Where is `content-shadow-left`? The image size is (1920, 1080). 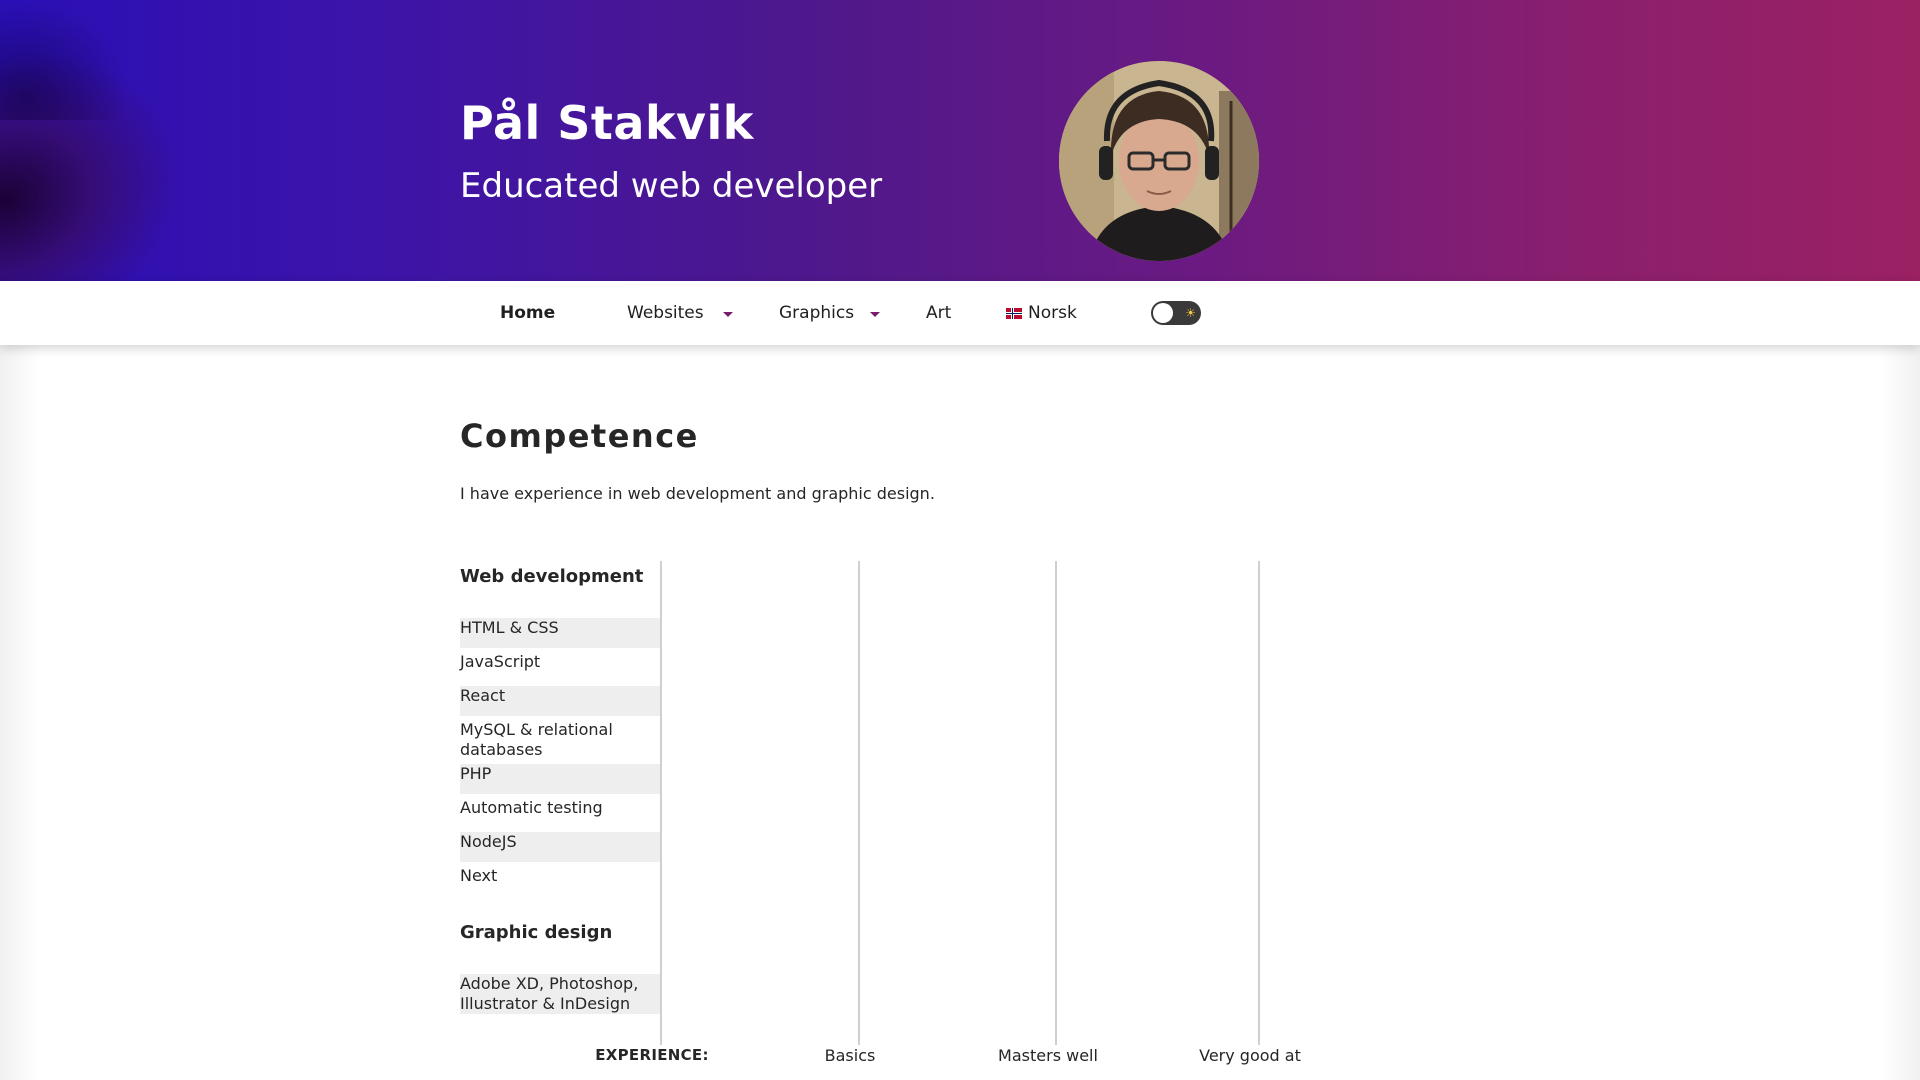 content-shadow-left is located at coordinates (20, 712).